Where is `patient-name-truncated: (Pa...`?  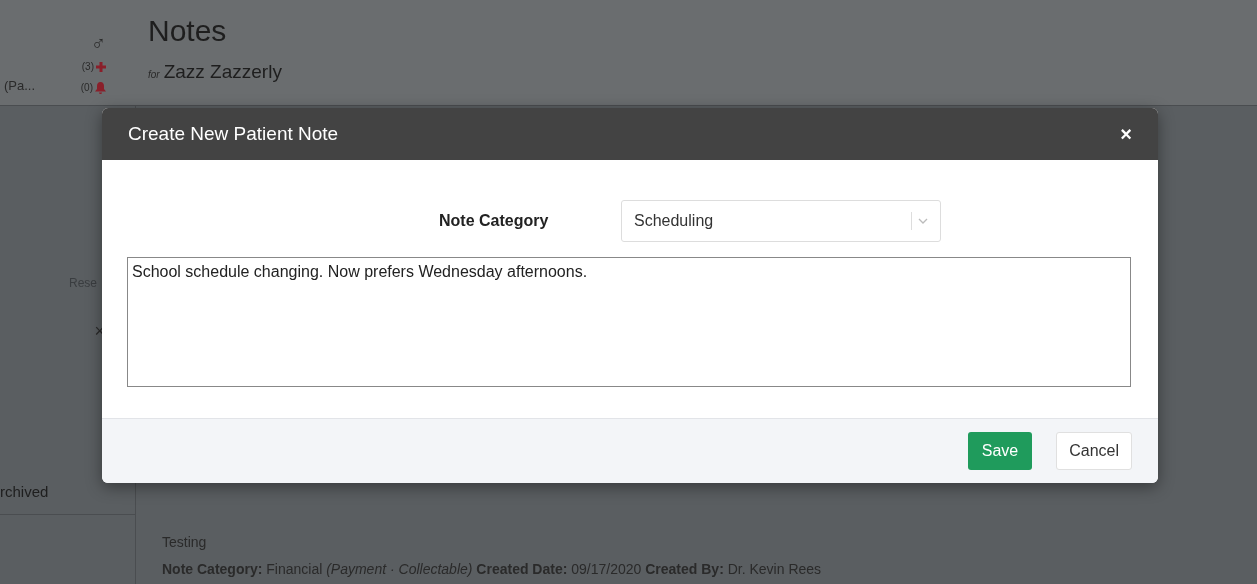
patient-name-truncated: (Pa... is located at coordinates (20, 85).